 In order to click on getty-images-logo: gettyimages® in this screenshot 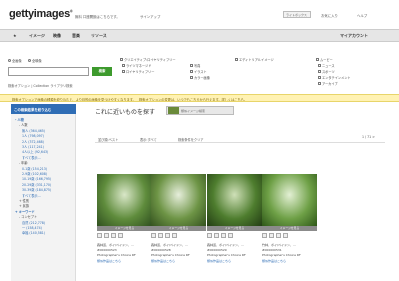, I will do `click(41, 14)`.